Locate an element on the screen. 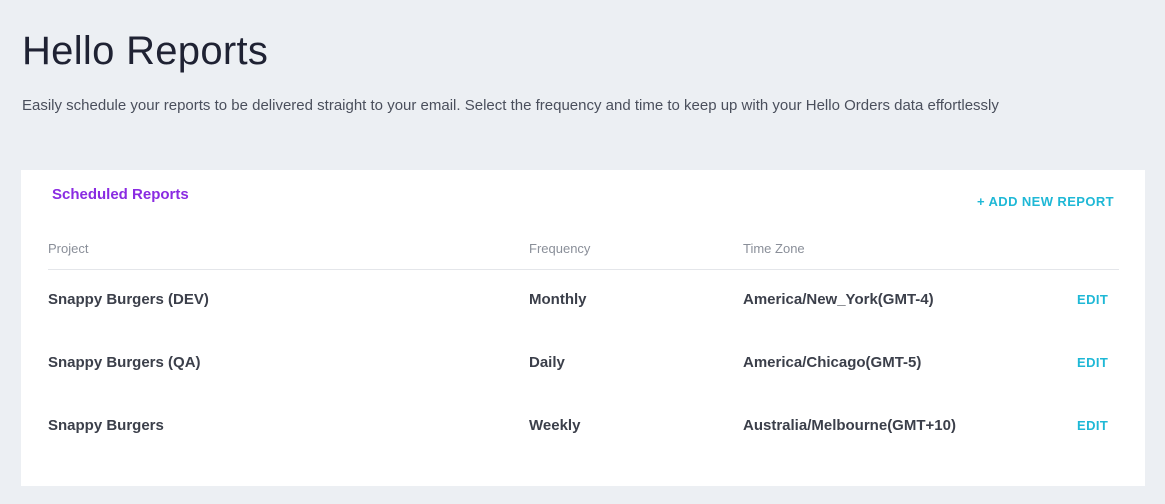 Image resolution: width=1165 pixels, height=504 pixels. table-header: Project Frequency Time Zone is located at coordinates (583, 254).